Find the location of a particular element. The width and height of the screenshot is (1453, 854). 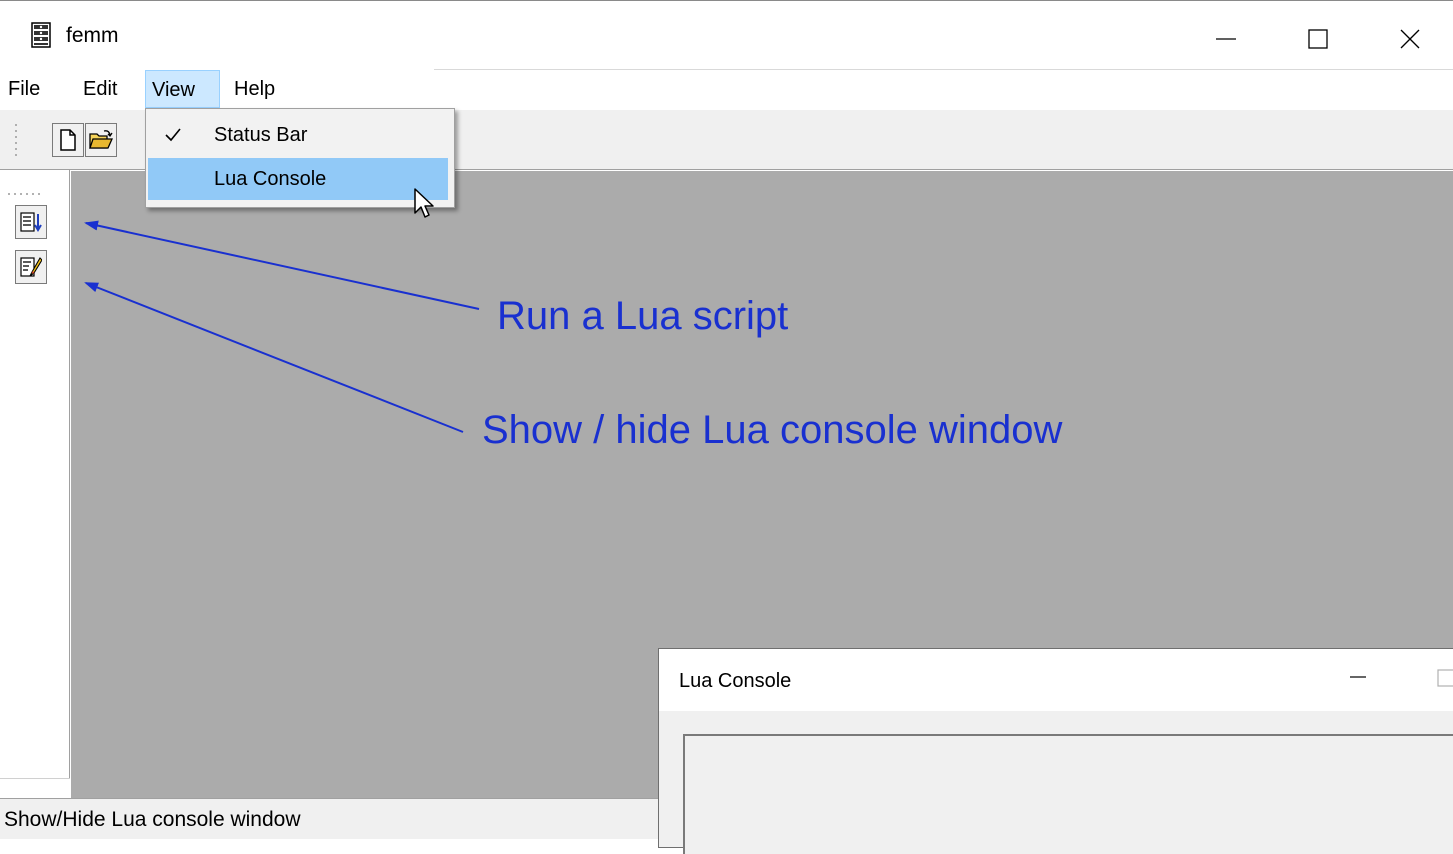

annotation-show-hide-console: Show / hide Lua console window is located at coordinates (772, 430).